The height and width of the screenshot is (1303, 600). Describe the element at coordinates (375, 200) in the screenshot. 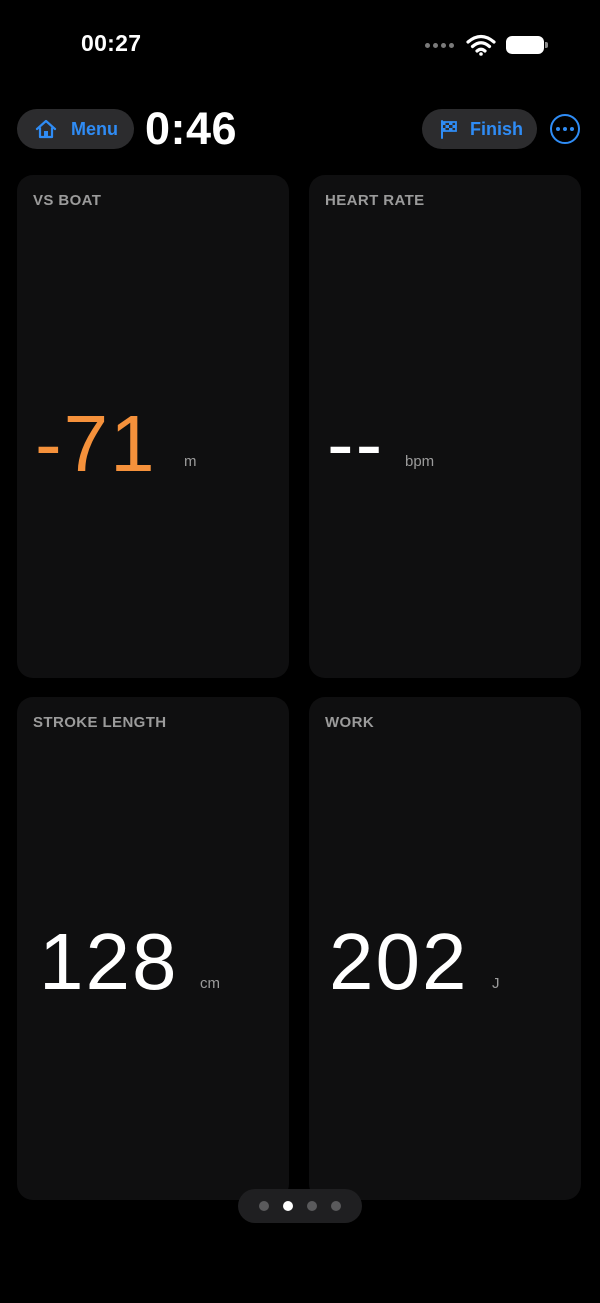

I see `metric-label: HEART RATE` at that location.